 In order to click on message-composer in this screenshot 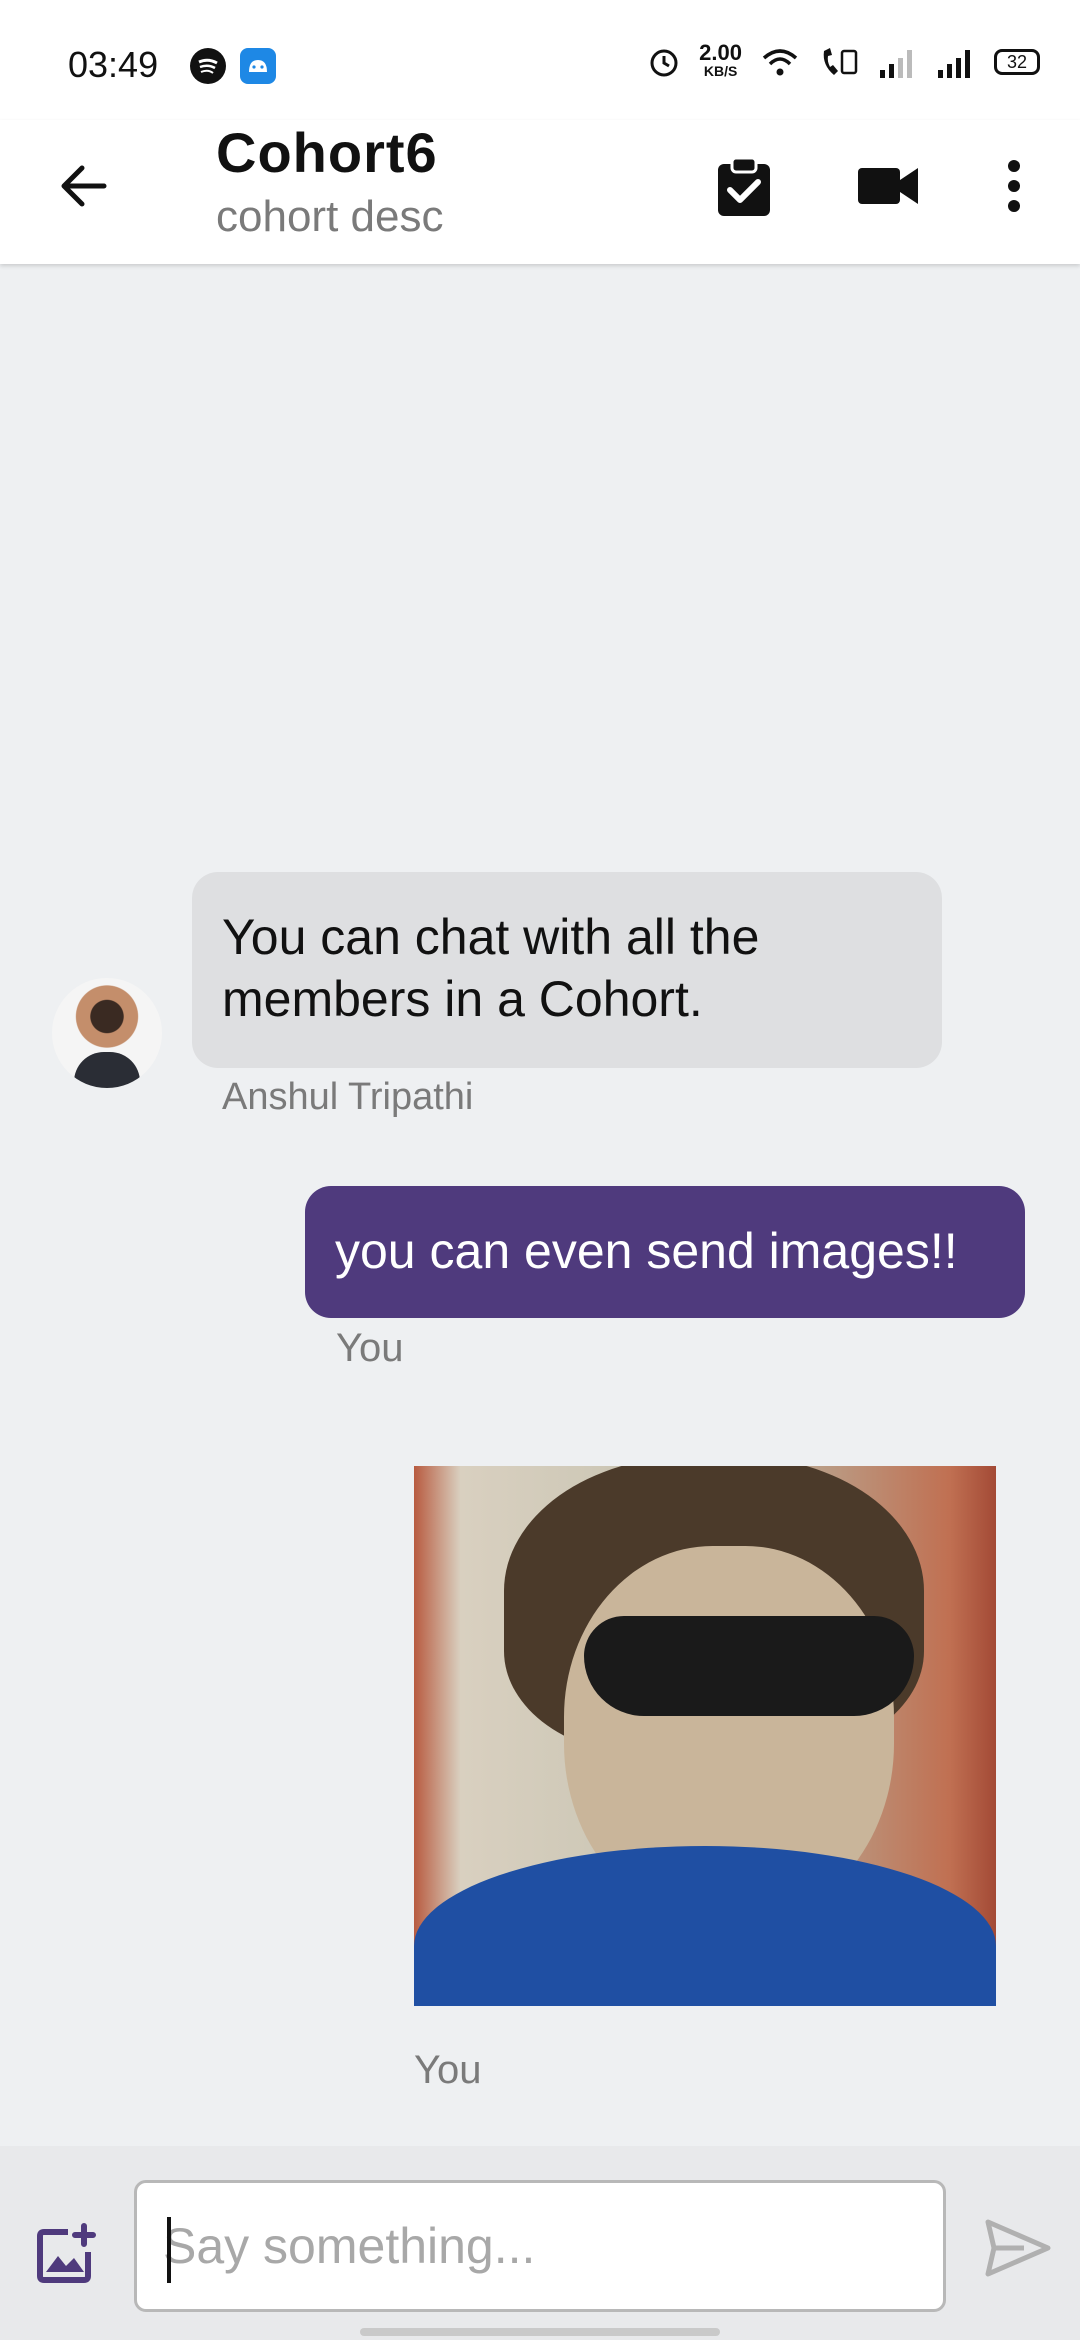, I will do `click(540, 2243)`.